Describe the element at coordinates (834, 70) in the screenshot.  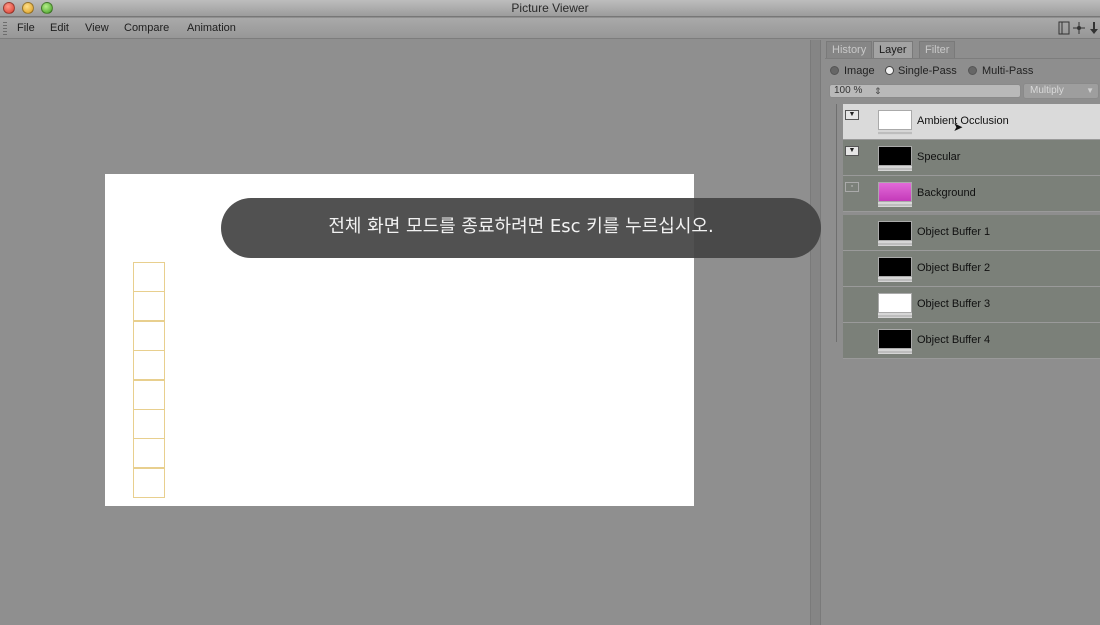
I see `radio-image` at that location.